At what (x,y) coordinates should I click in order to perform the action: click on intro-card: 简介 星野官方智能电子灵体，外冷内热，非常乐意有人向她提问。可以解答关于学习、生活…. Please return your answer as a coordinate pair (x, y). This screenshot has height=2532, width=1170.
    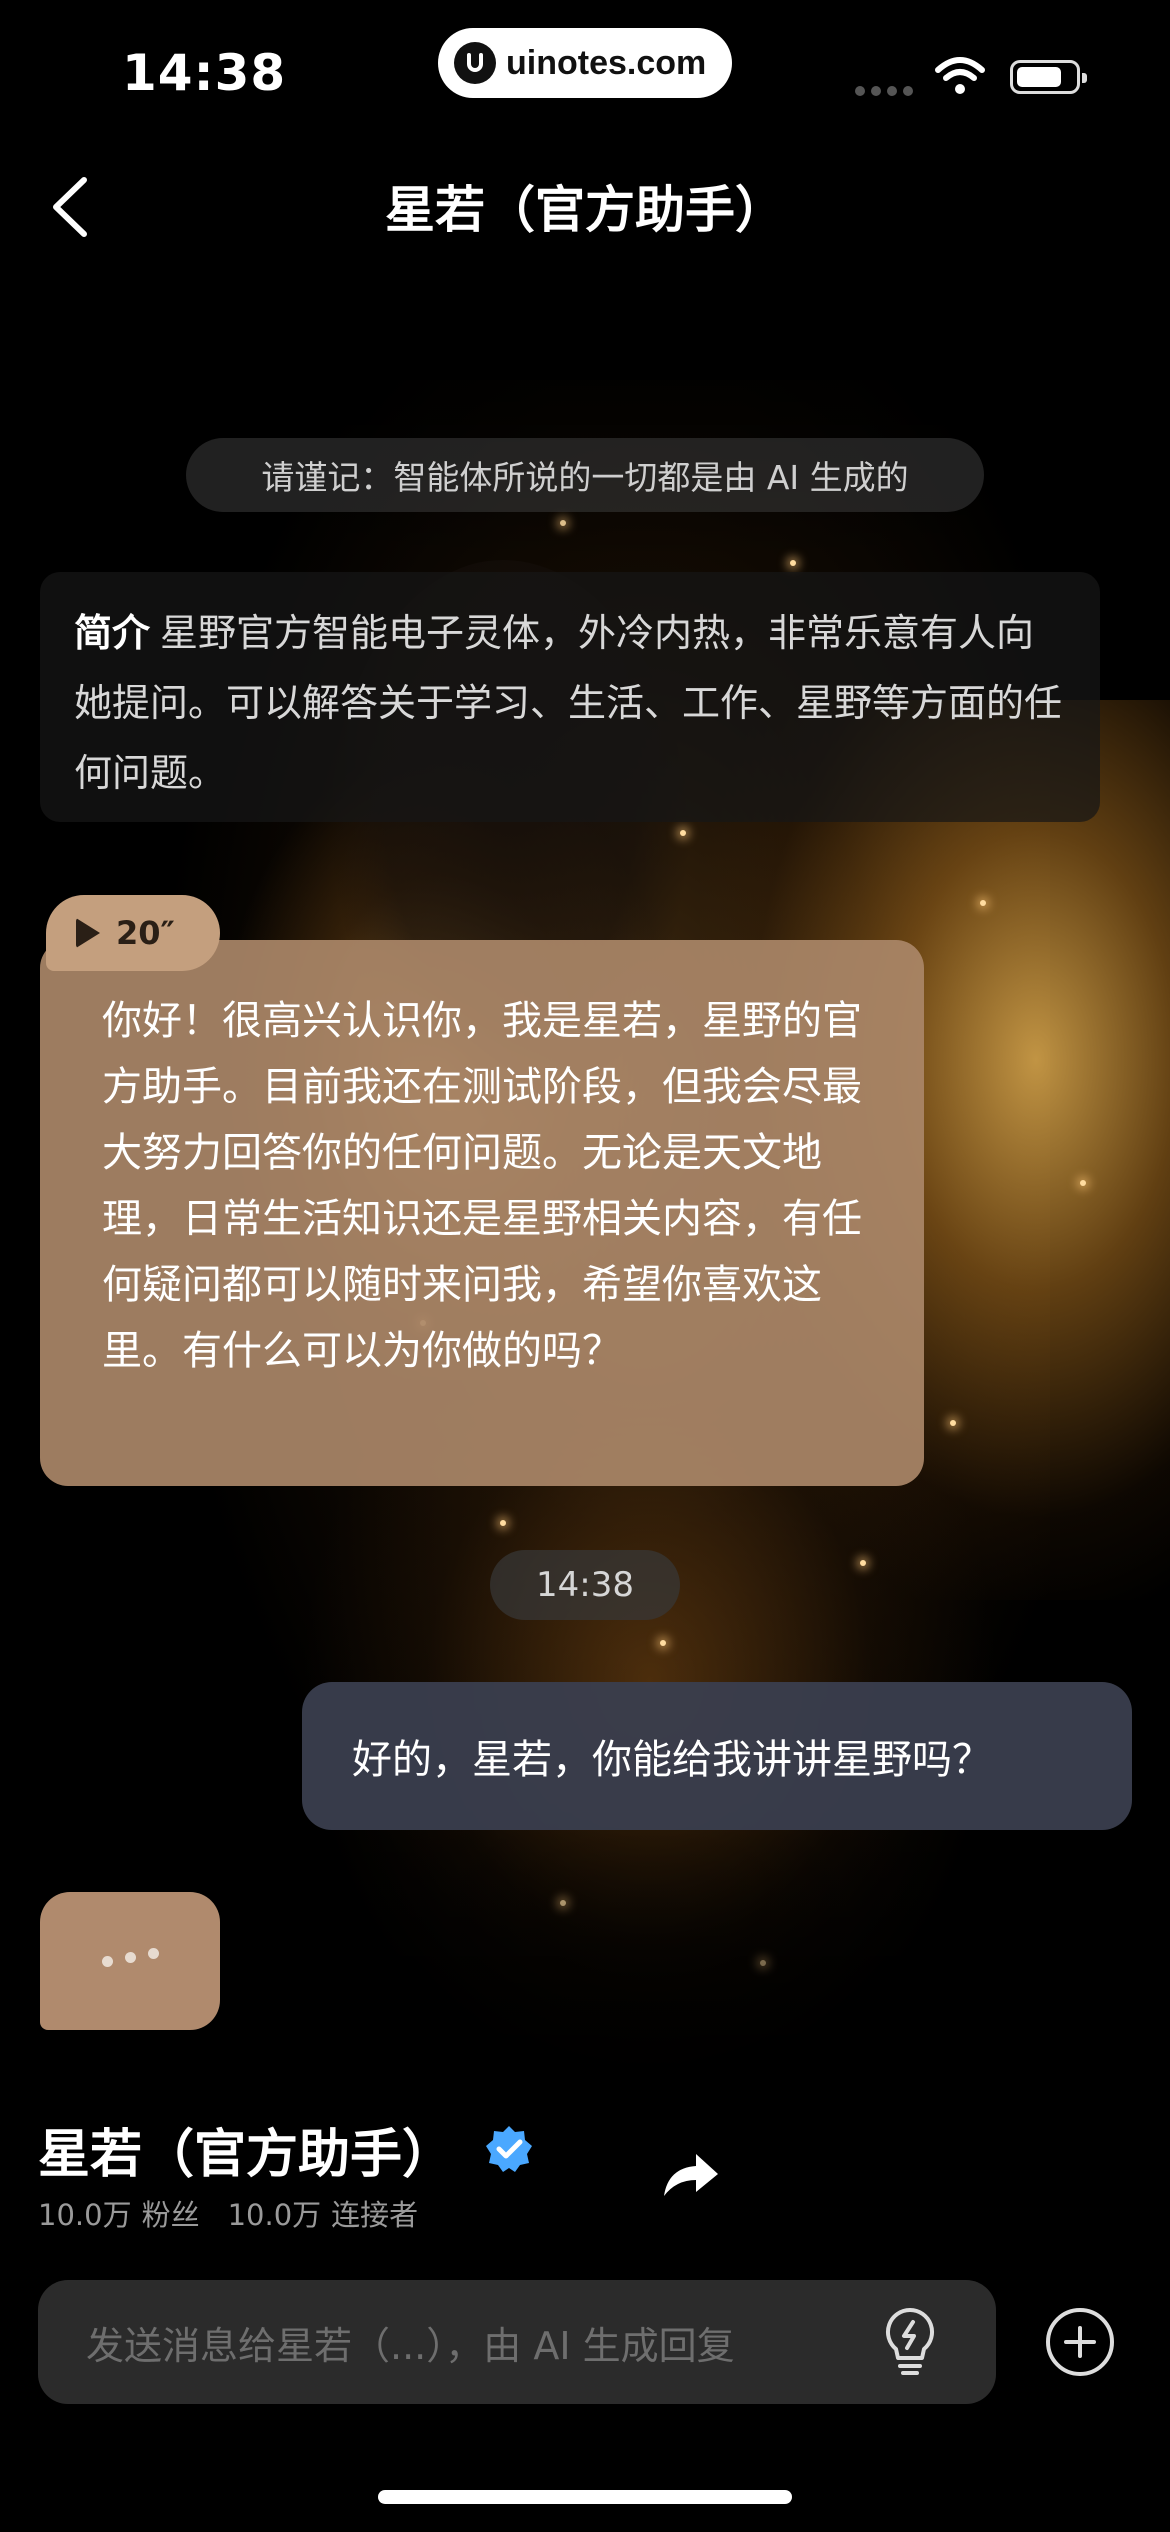
    Looking at the image, I should click on (570, 697).